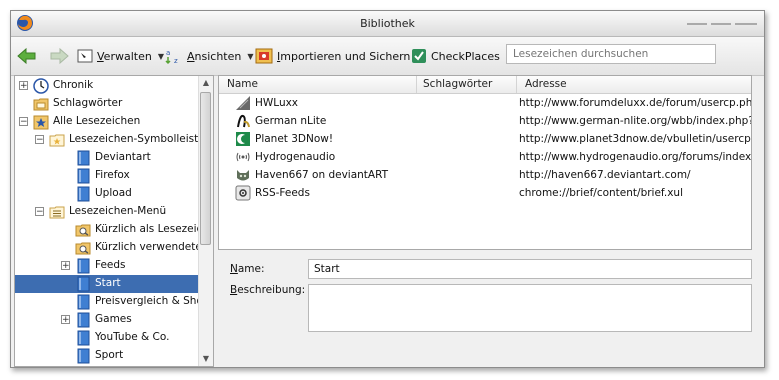  What do you see at coordinates (530, 269) in the screenshot?
I see `name-field: Start` at bounding box center [530, 269].